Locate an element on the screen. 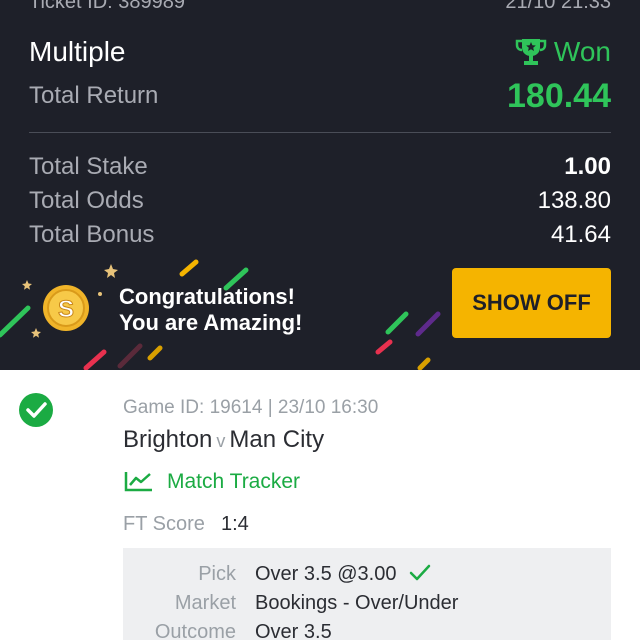 This screenshot has width=640, height=640. divider is located at coordinates (320, 132).